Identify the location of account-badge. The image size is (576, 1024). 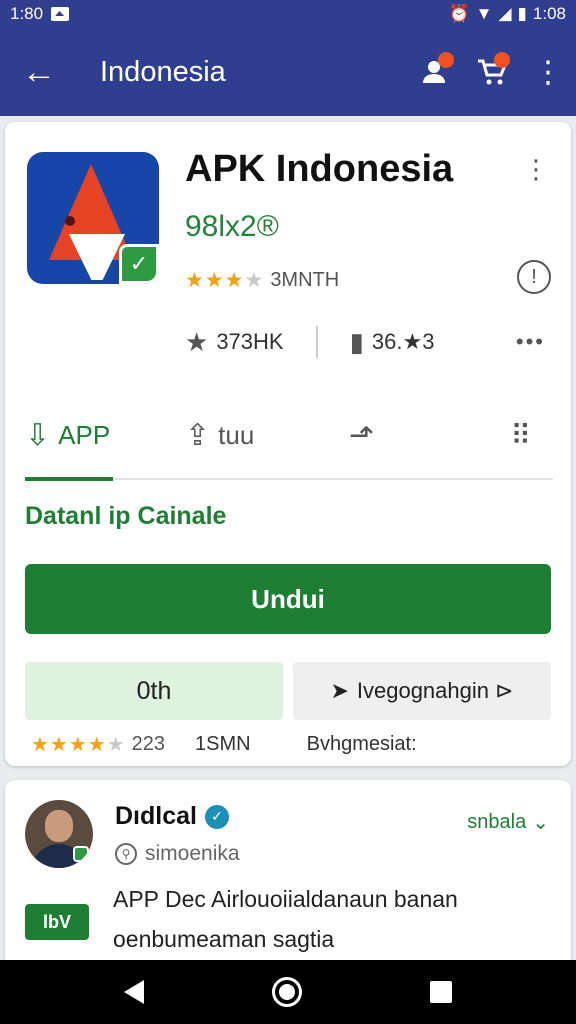
(446, 60).